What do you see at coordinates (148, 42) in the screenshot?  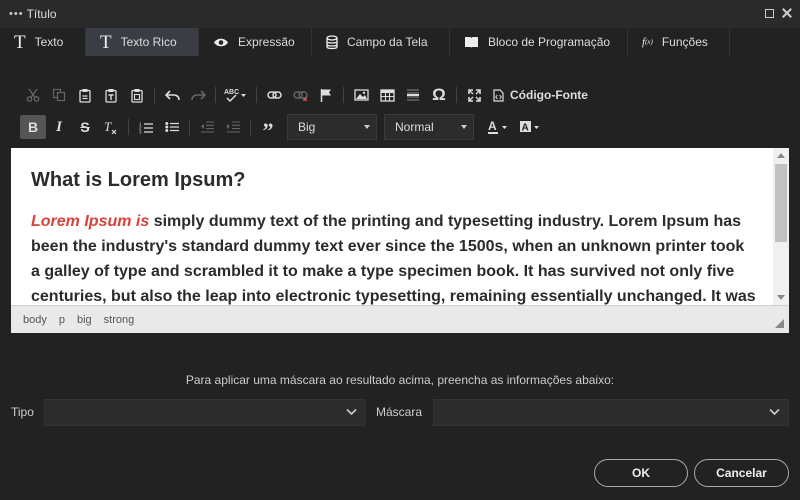 I see `tab-label: Texto Rico` at bounding box center [148, 42].